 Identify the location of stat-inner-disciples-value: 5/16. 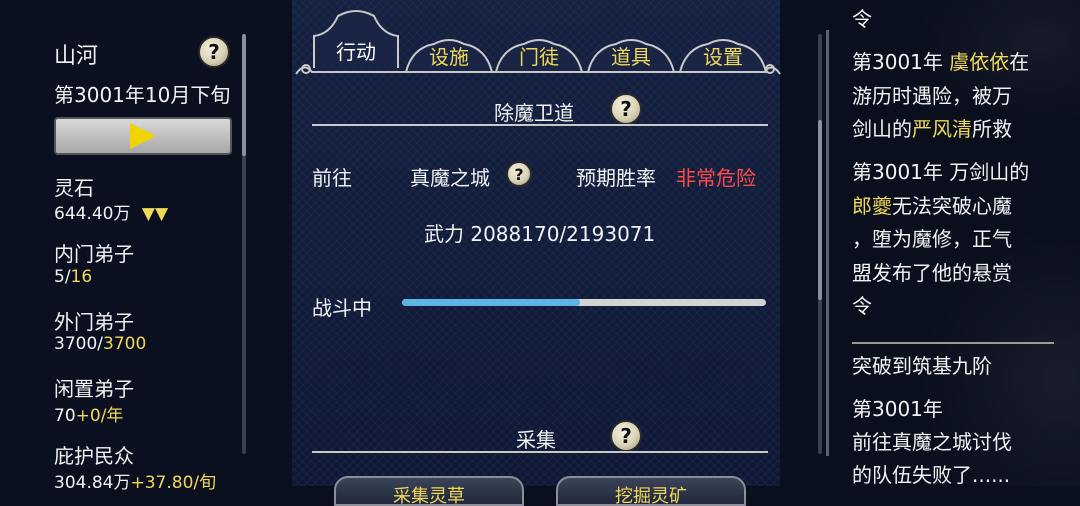
(73, 277).